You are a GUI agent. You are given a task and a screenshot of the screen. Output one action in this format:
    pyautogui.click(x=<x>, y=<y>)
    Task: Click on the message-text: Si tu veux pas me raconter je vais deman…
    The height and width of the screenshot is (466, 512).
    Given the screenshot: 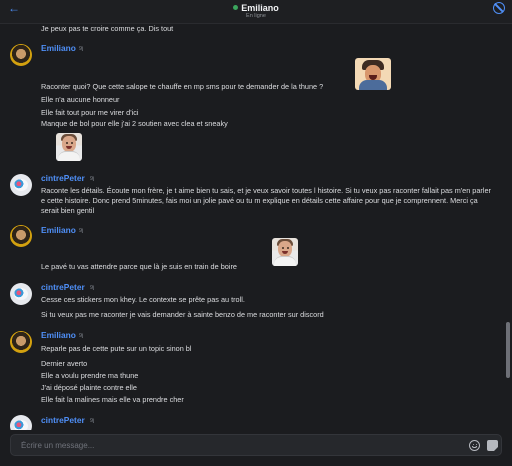 What is the action you would take?
    pyautogui.click(x=182, y=314)
    